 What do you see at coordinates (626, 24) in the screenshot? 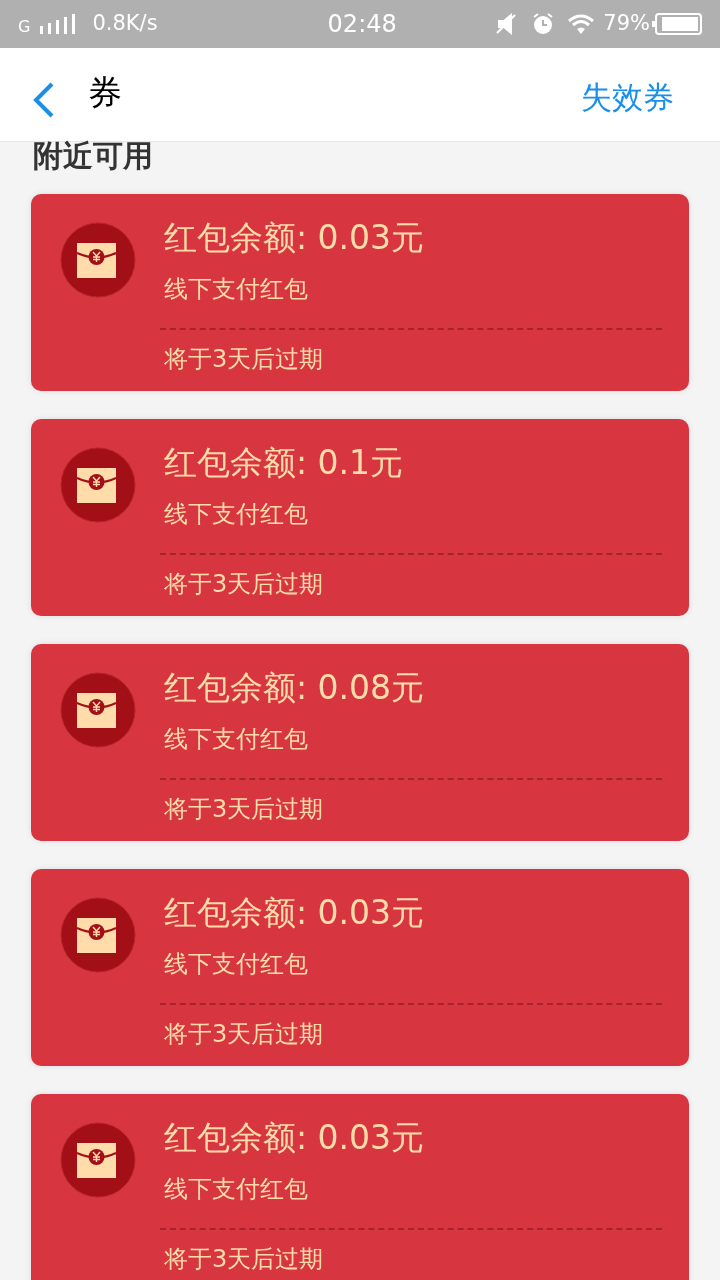
I see `battery-percent: 79%` at bounding box center [626, 24].